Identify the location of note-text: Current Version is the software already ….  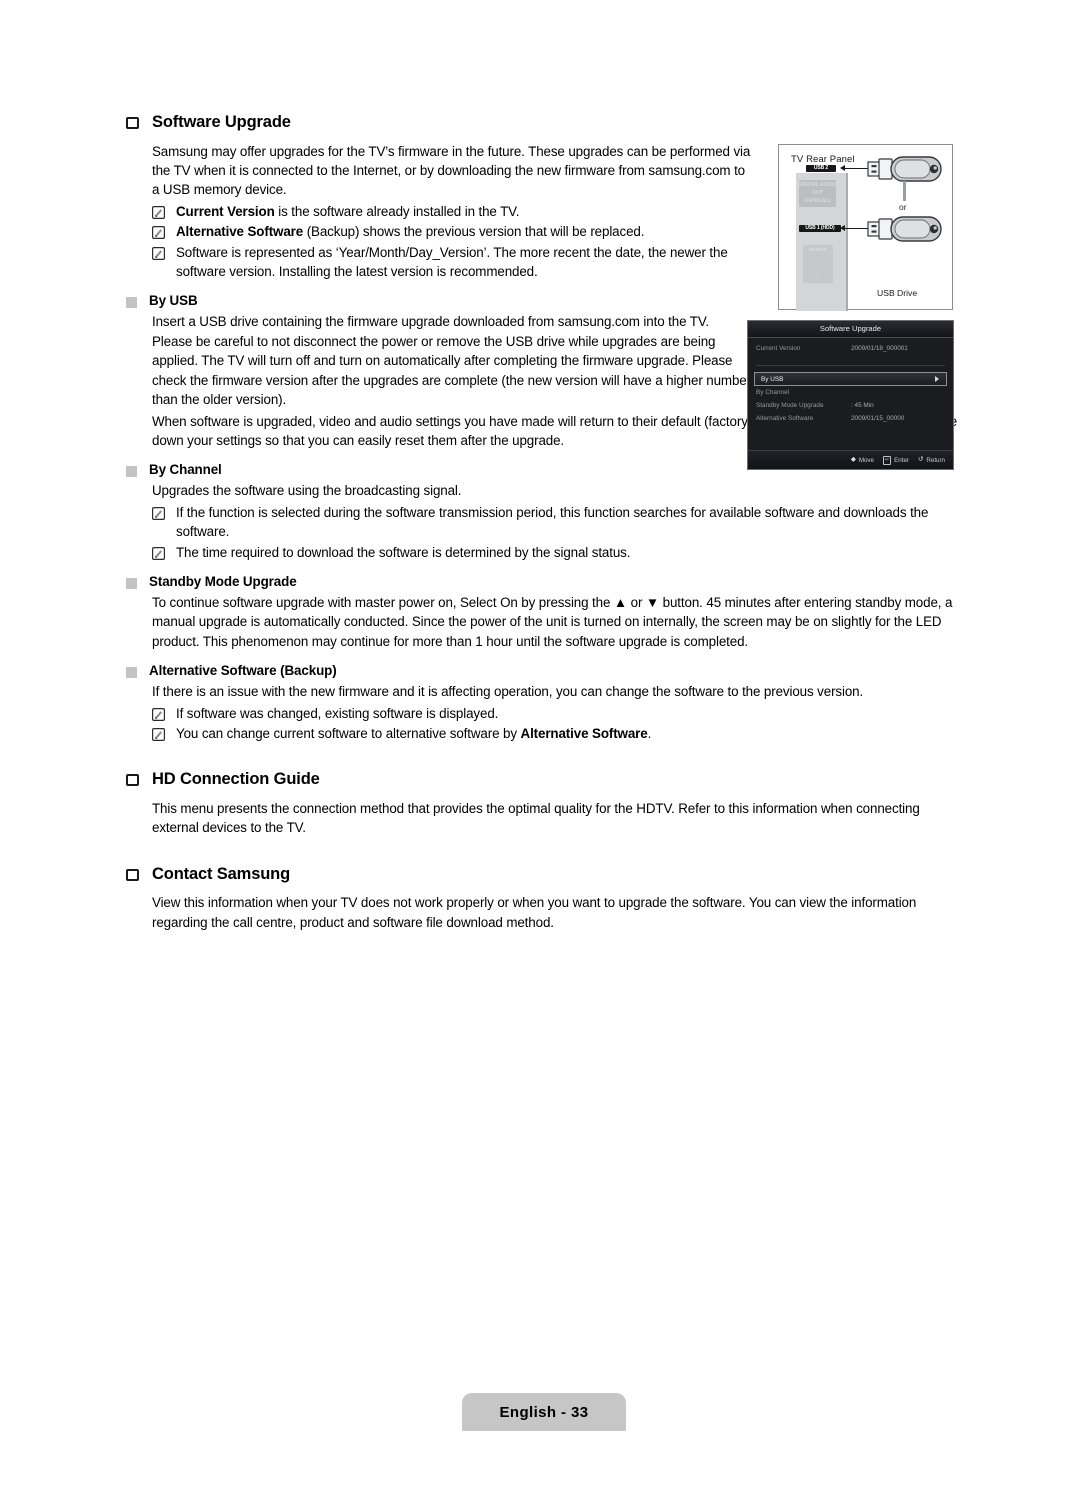
(457, 211).